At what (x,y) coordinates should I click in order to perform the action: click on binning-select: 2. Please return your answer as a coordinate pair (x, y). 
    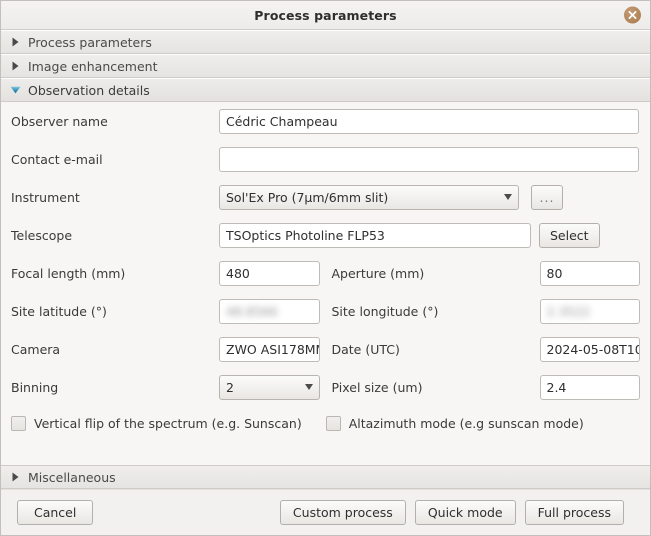
    Looking at the image, I should click on (269, 387).